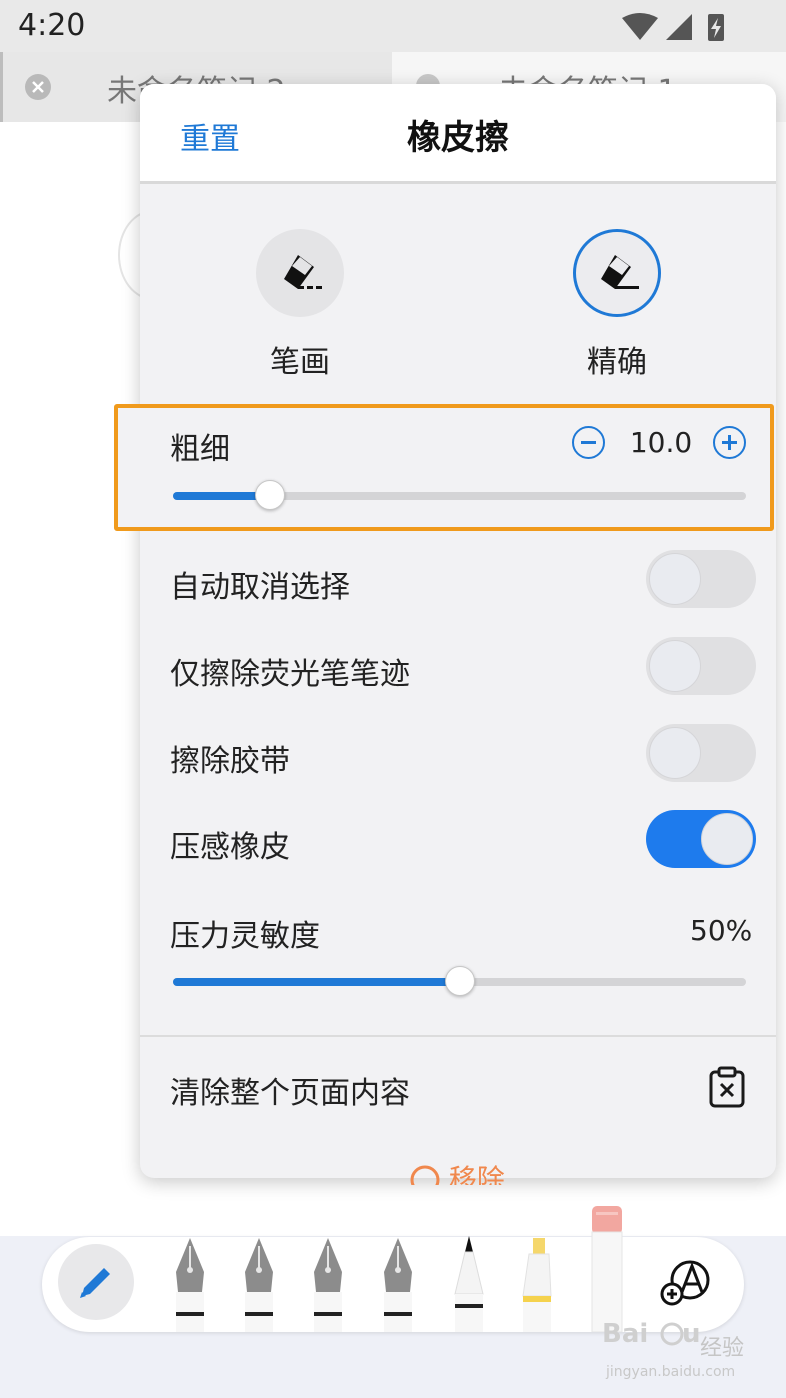  Describe the element at coordinates (328, 1284) in the screenshot. I see `fountain-pen-3-icon` at that location.